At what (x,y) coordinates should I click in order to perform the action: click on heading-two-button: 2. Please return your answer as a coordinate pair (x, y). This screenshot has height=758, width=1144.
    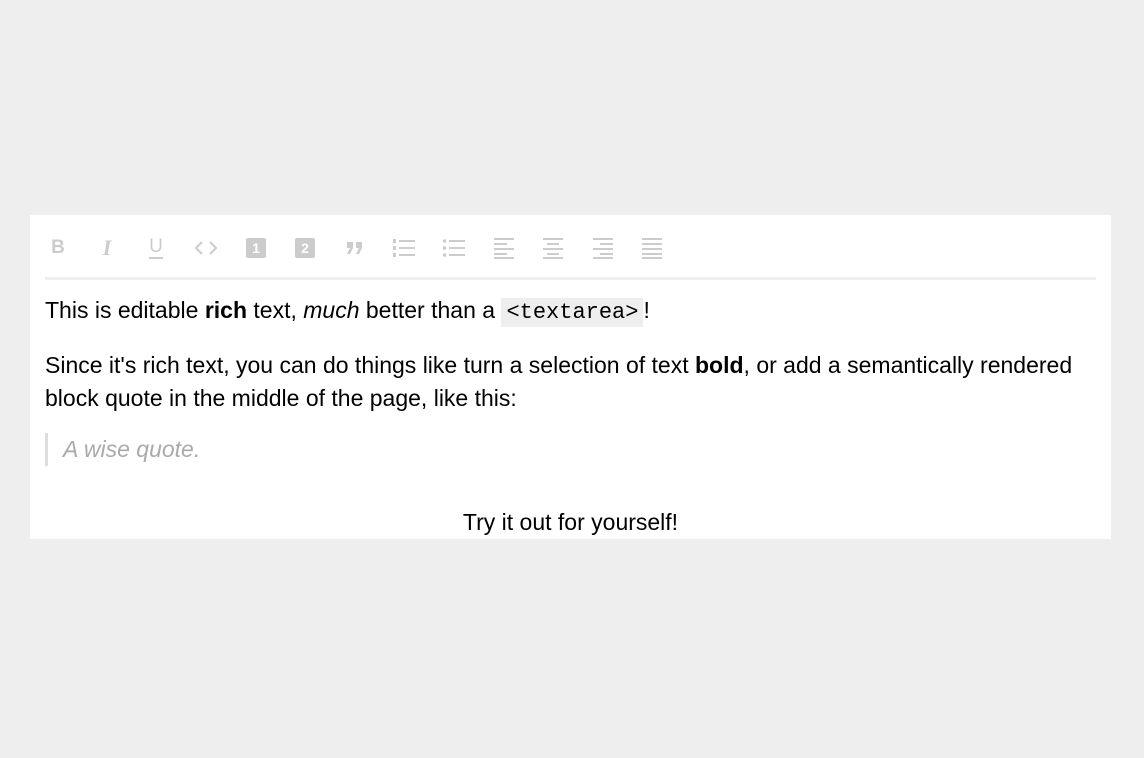
    Looking at the image, I should click on (305, 248).